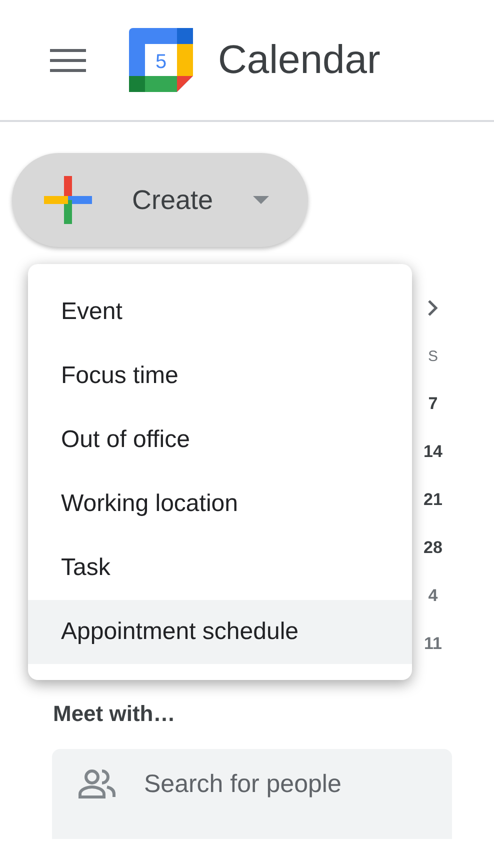 This screenshot has height=846, width=494. What do you see at coordinates (294, 784) in the screenshot?
I see `search-input: Search for people` at bounding box center [294, 784].